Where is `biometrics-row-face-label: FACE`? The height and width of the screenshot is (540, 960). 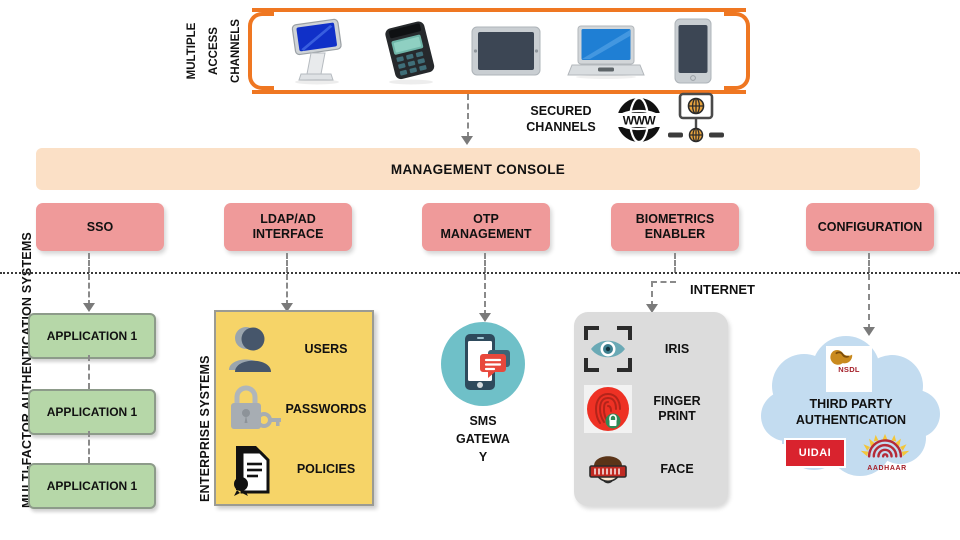
biometrics-row-face-label: FACE is located at coordinates (677, 469).